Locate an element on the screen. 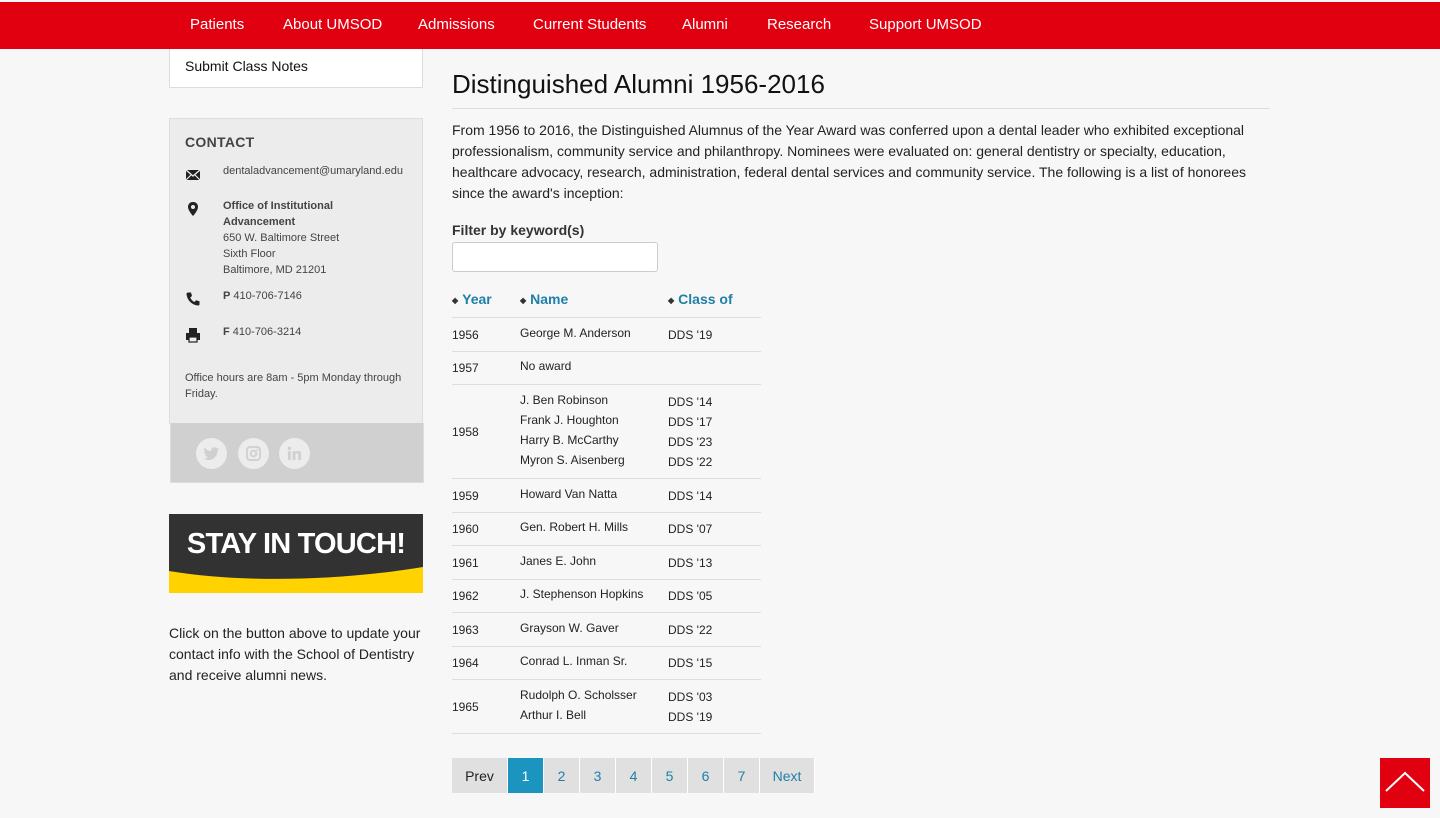  stay-in-touch-banner: STAY IN TOUCH! is located at coordinates (296, 553).